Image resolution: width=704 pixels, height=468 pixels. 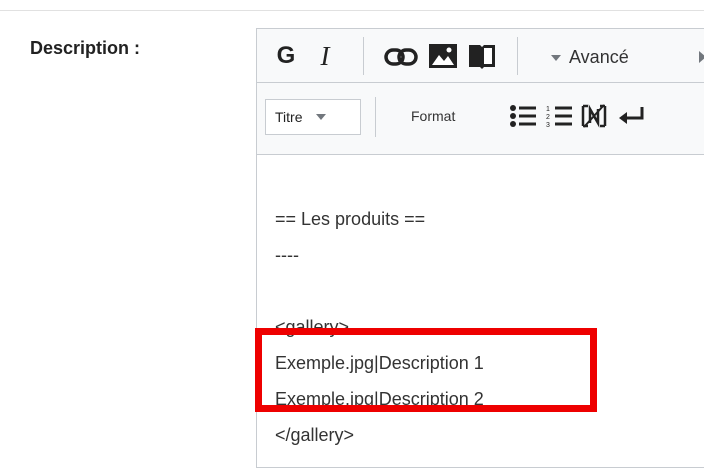 I want to click on bullet-list-icon, so click(x=523, y=116).